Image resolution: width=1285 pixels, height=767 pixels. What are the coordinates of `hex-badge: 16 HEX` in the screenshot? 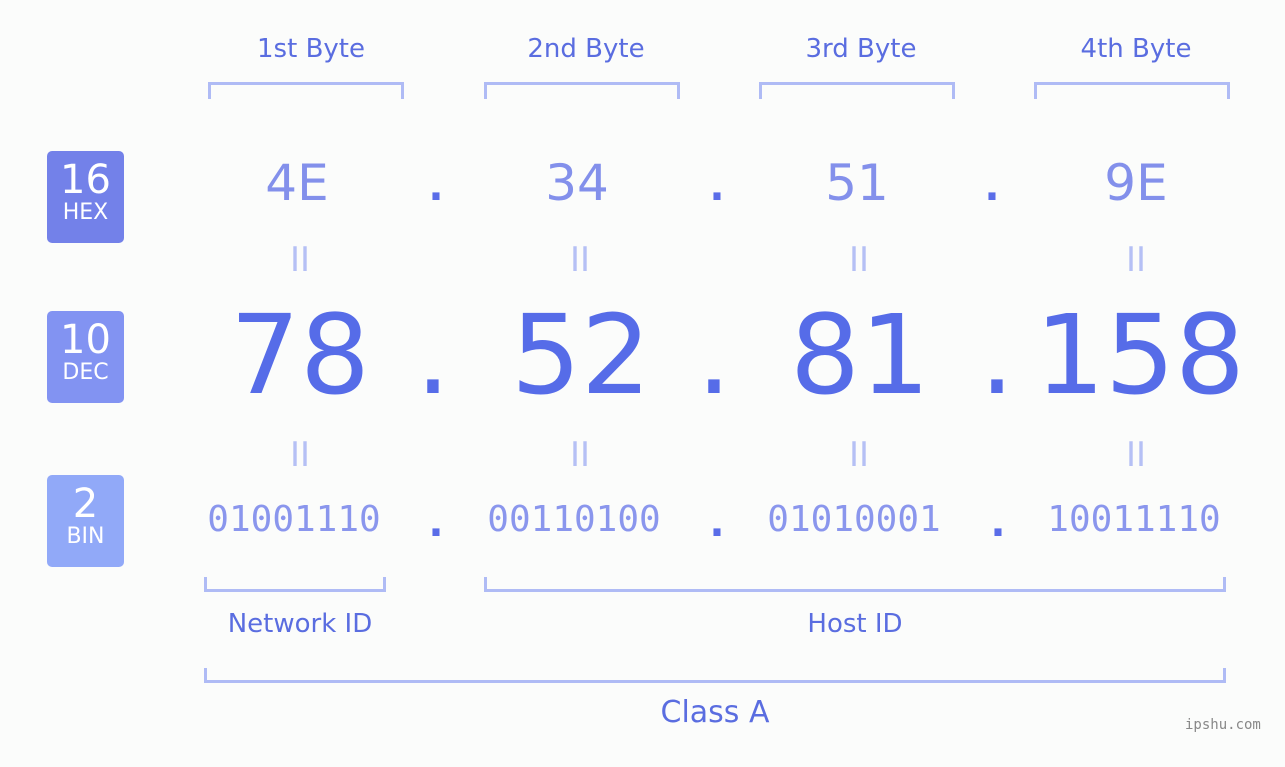 It's located at (85, 197).